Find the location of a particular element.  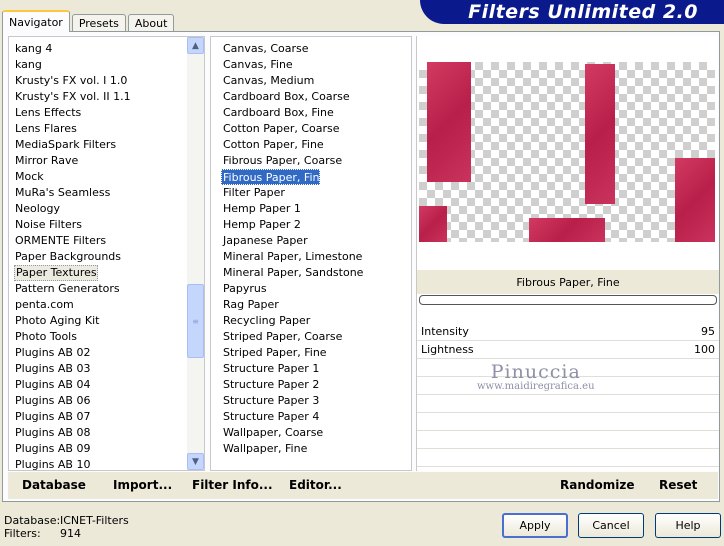

category-item: Mock is located at coordinates (98, 177).